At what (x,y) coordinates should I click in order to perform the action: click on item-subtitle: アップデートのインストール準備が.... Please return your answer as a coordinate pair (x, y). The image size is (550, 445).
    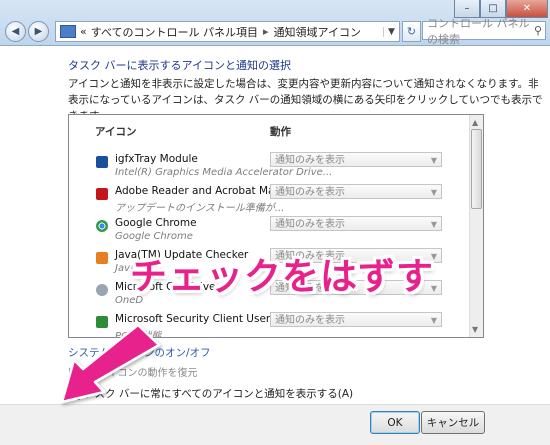
    Looking at the image, I should click on (200, 208).